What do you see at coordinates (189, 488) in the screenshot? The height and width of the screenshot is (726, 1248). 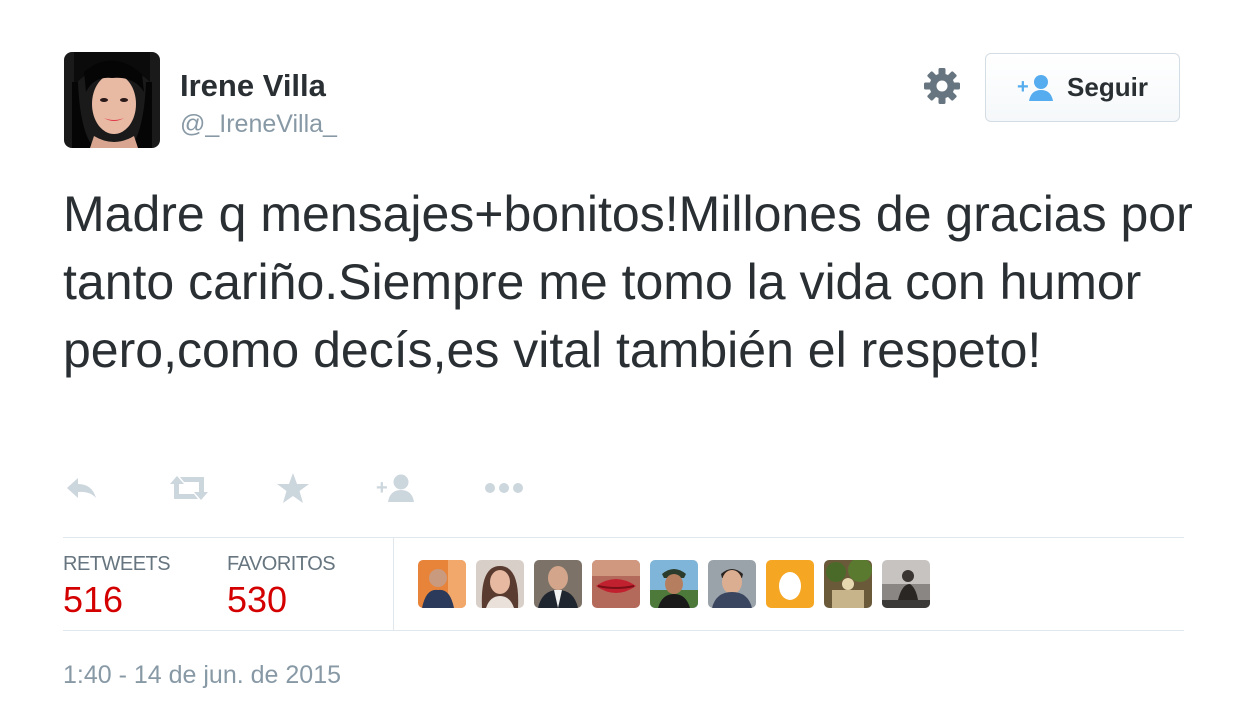 I see `retweet-icon` at bounding box center [189, 488].